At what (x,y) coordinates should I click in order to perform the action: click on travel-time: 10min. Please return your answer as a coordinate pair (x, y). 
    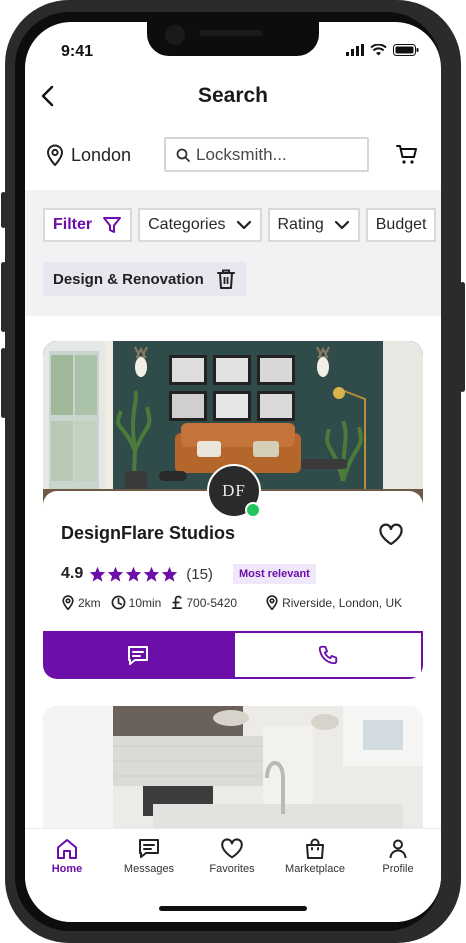
    Looking at the image, I should click on (136, 602).